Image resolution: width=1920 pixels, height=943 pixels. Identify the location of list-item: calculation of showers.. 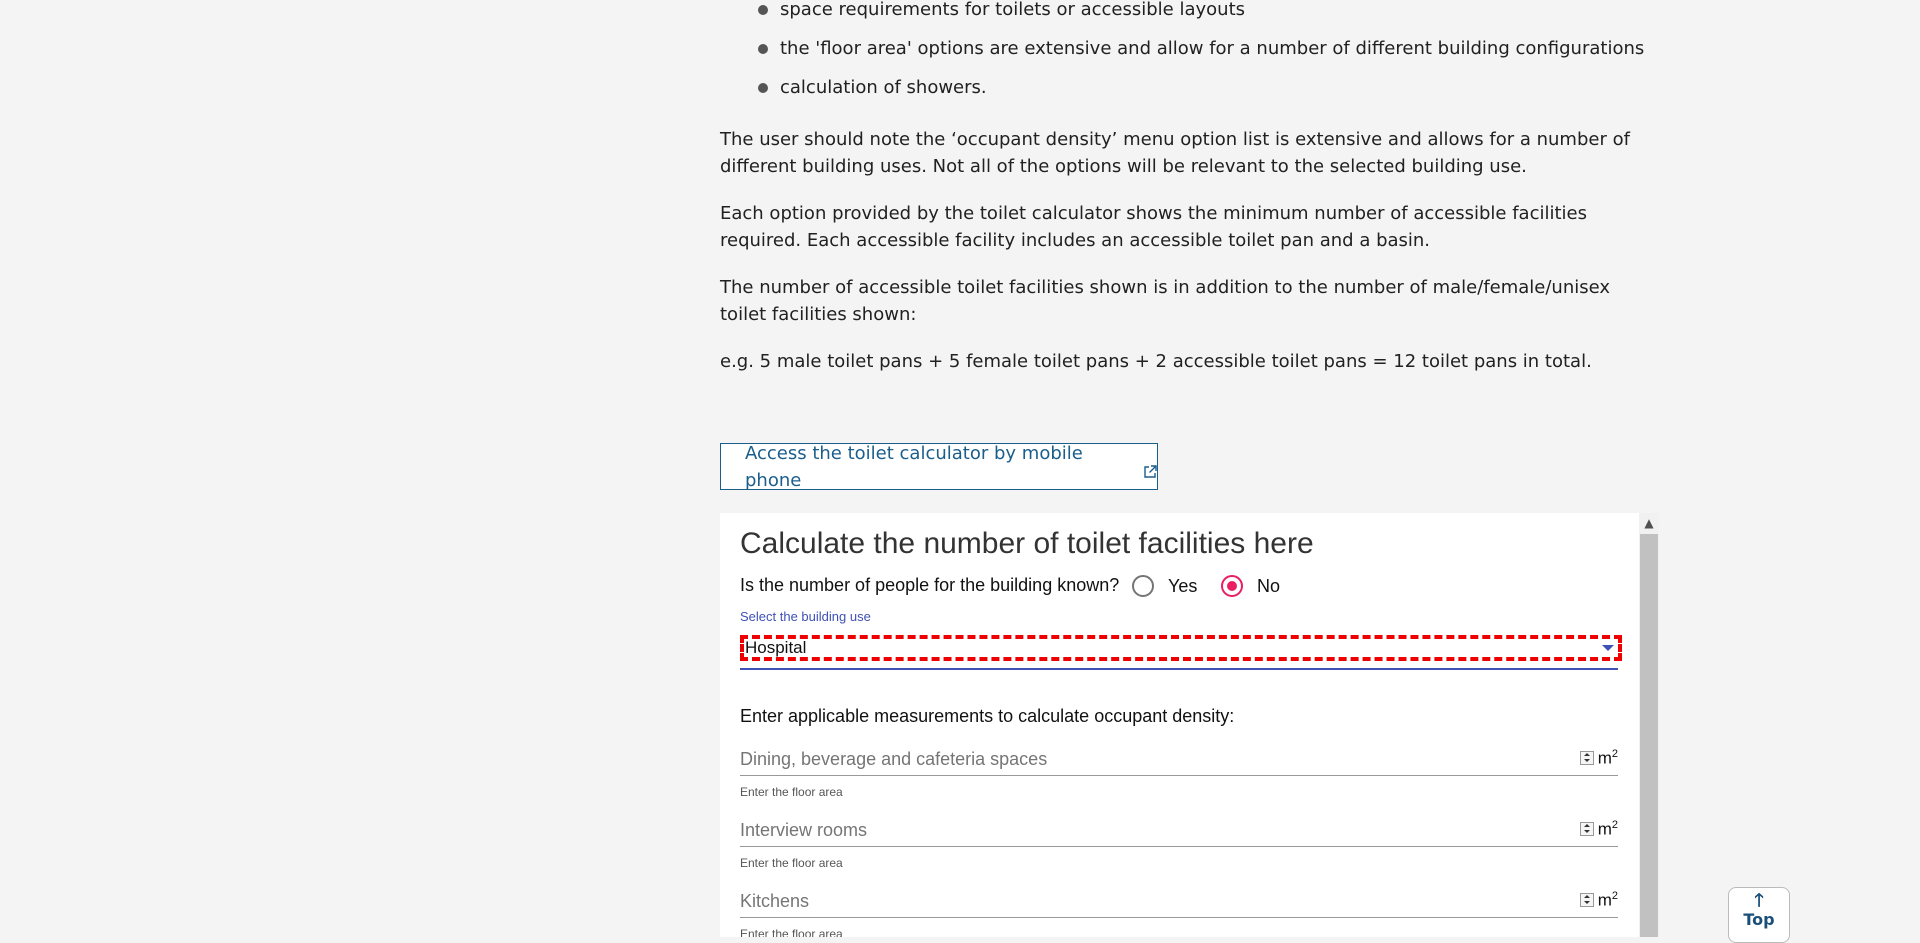
(1190, 93).